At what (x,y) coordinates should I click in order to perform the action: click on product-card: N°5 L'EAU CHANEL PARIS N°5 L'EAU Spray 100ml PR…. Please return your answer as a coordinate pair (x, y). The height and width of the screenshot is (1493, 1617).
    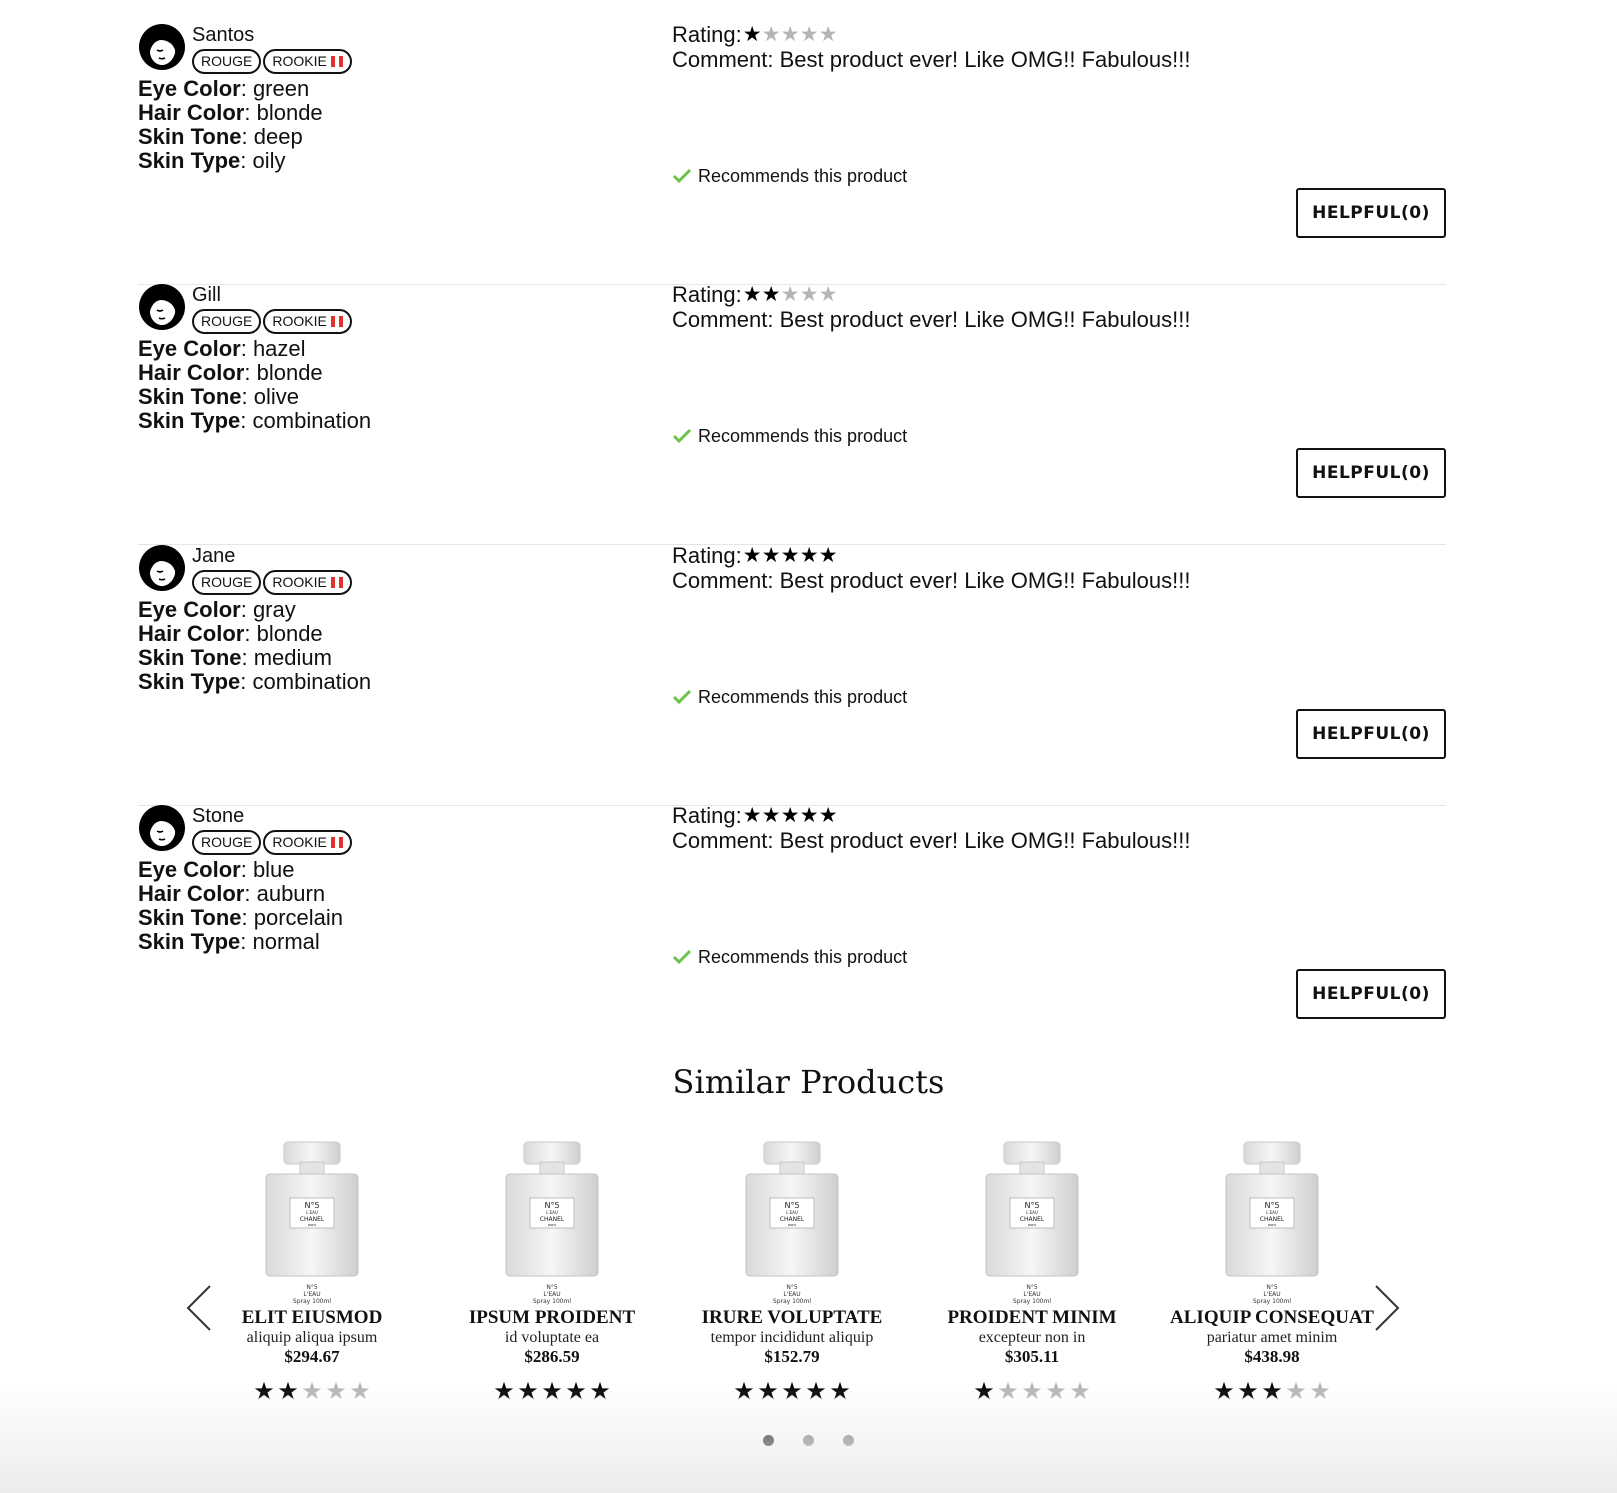
    Looking at the image, I should click on (1032, 1272).